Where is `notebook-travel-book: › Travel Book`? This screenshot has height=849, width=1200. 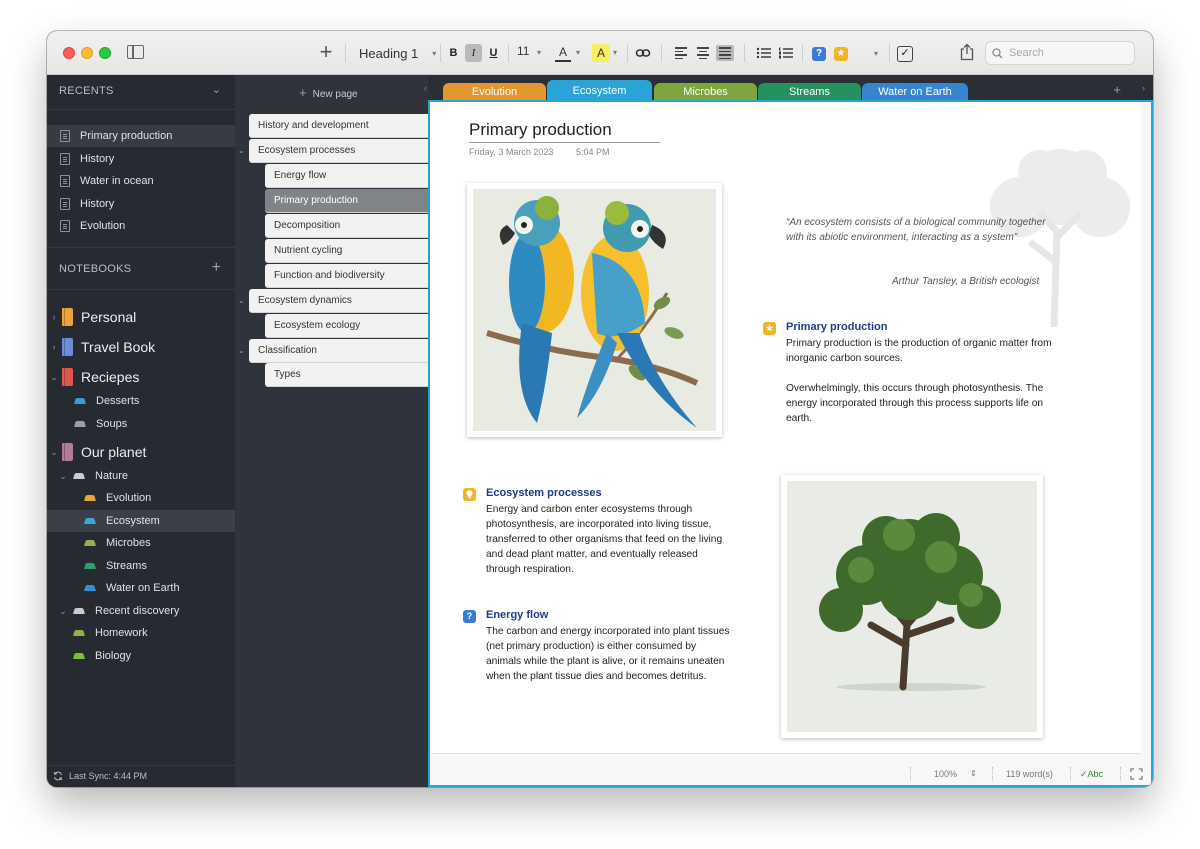 notebook-travel-book: › Travel Book is located at coordinates (141, 347).